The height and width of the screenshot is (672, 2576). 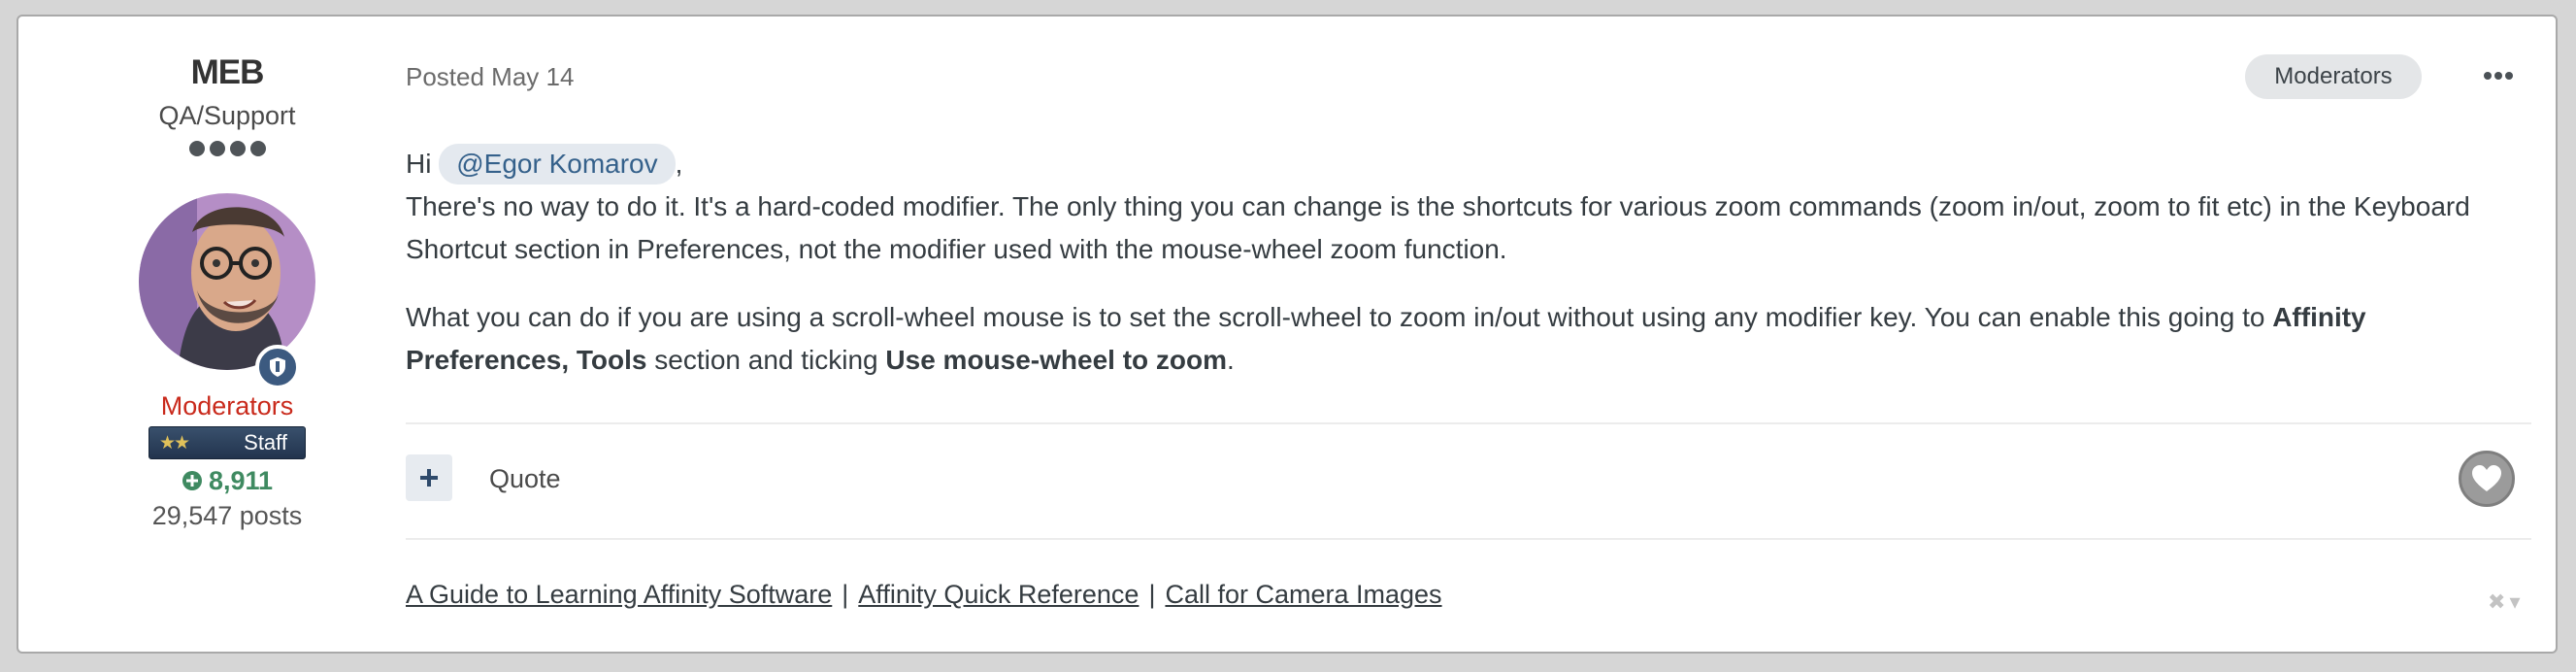 I want to click on signature-link: Call for Camera Images, so click(x=1303, y=595).